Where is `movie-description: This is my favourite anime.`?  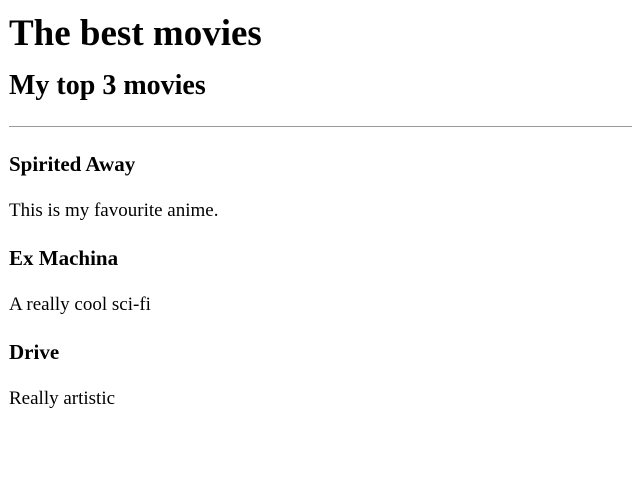 movie-description: This is my favourite anime. is located at coordinates (114, 210).